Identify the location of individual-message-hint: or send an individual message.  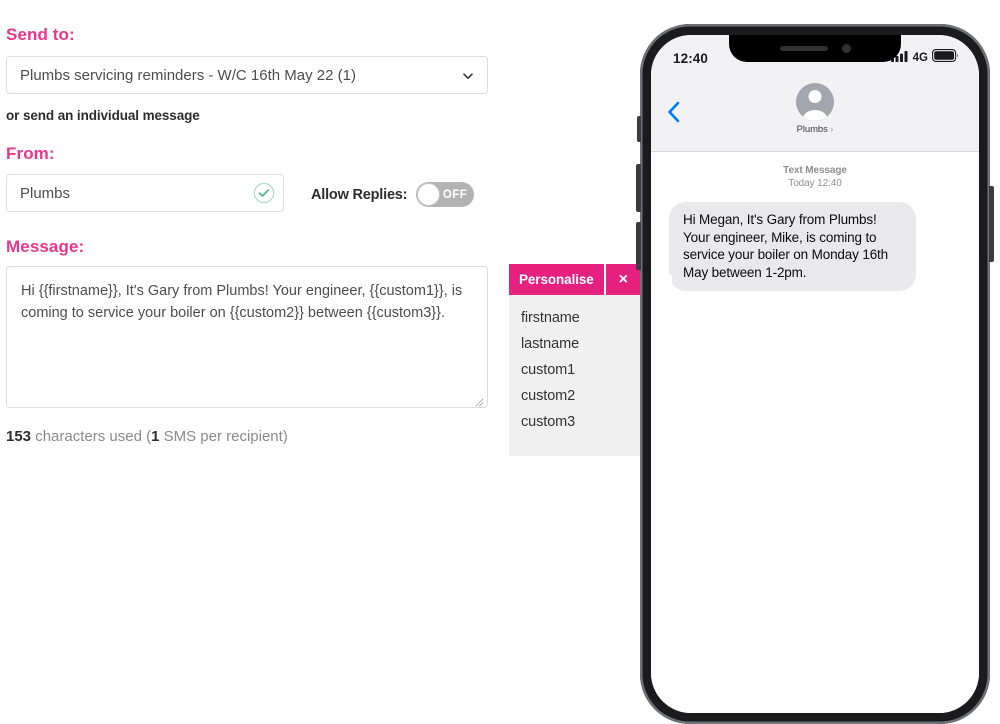
(103, 115).